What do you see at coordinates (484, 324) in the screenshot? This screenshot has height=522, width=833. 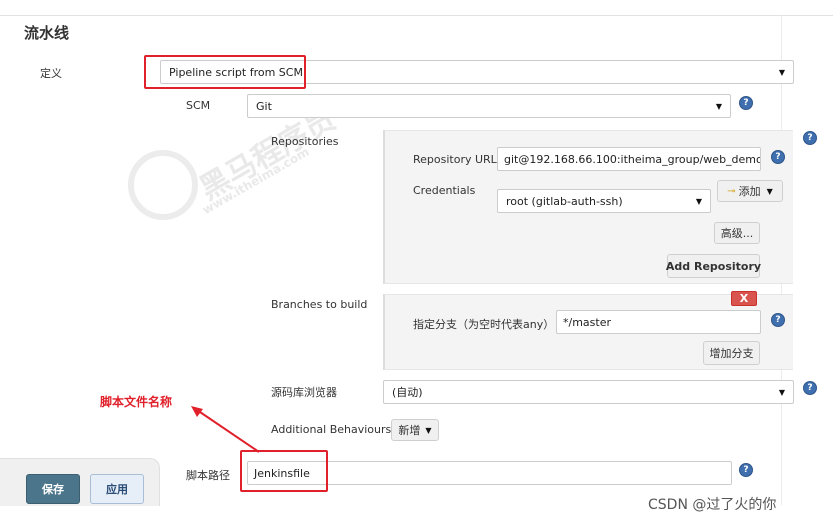 I see `branch-specifier-label: 指定分支（为空时代表any）` at bounding box center [484, 324].